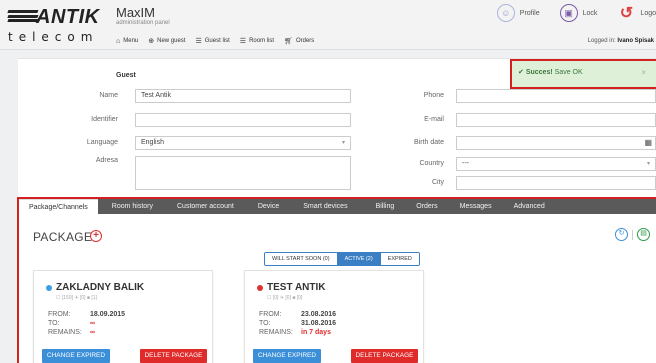 Image resolution: width=656 pixels, height=363 pixels. Describe the element at coordinates (108, 314) in the screenshot. I see `from-value: 18.09.2015` at that location.